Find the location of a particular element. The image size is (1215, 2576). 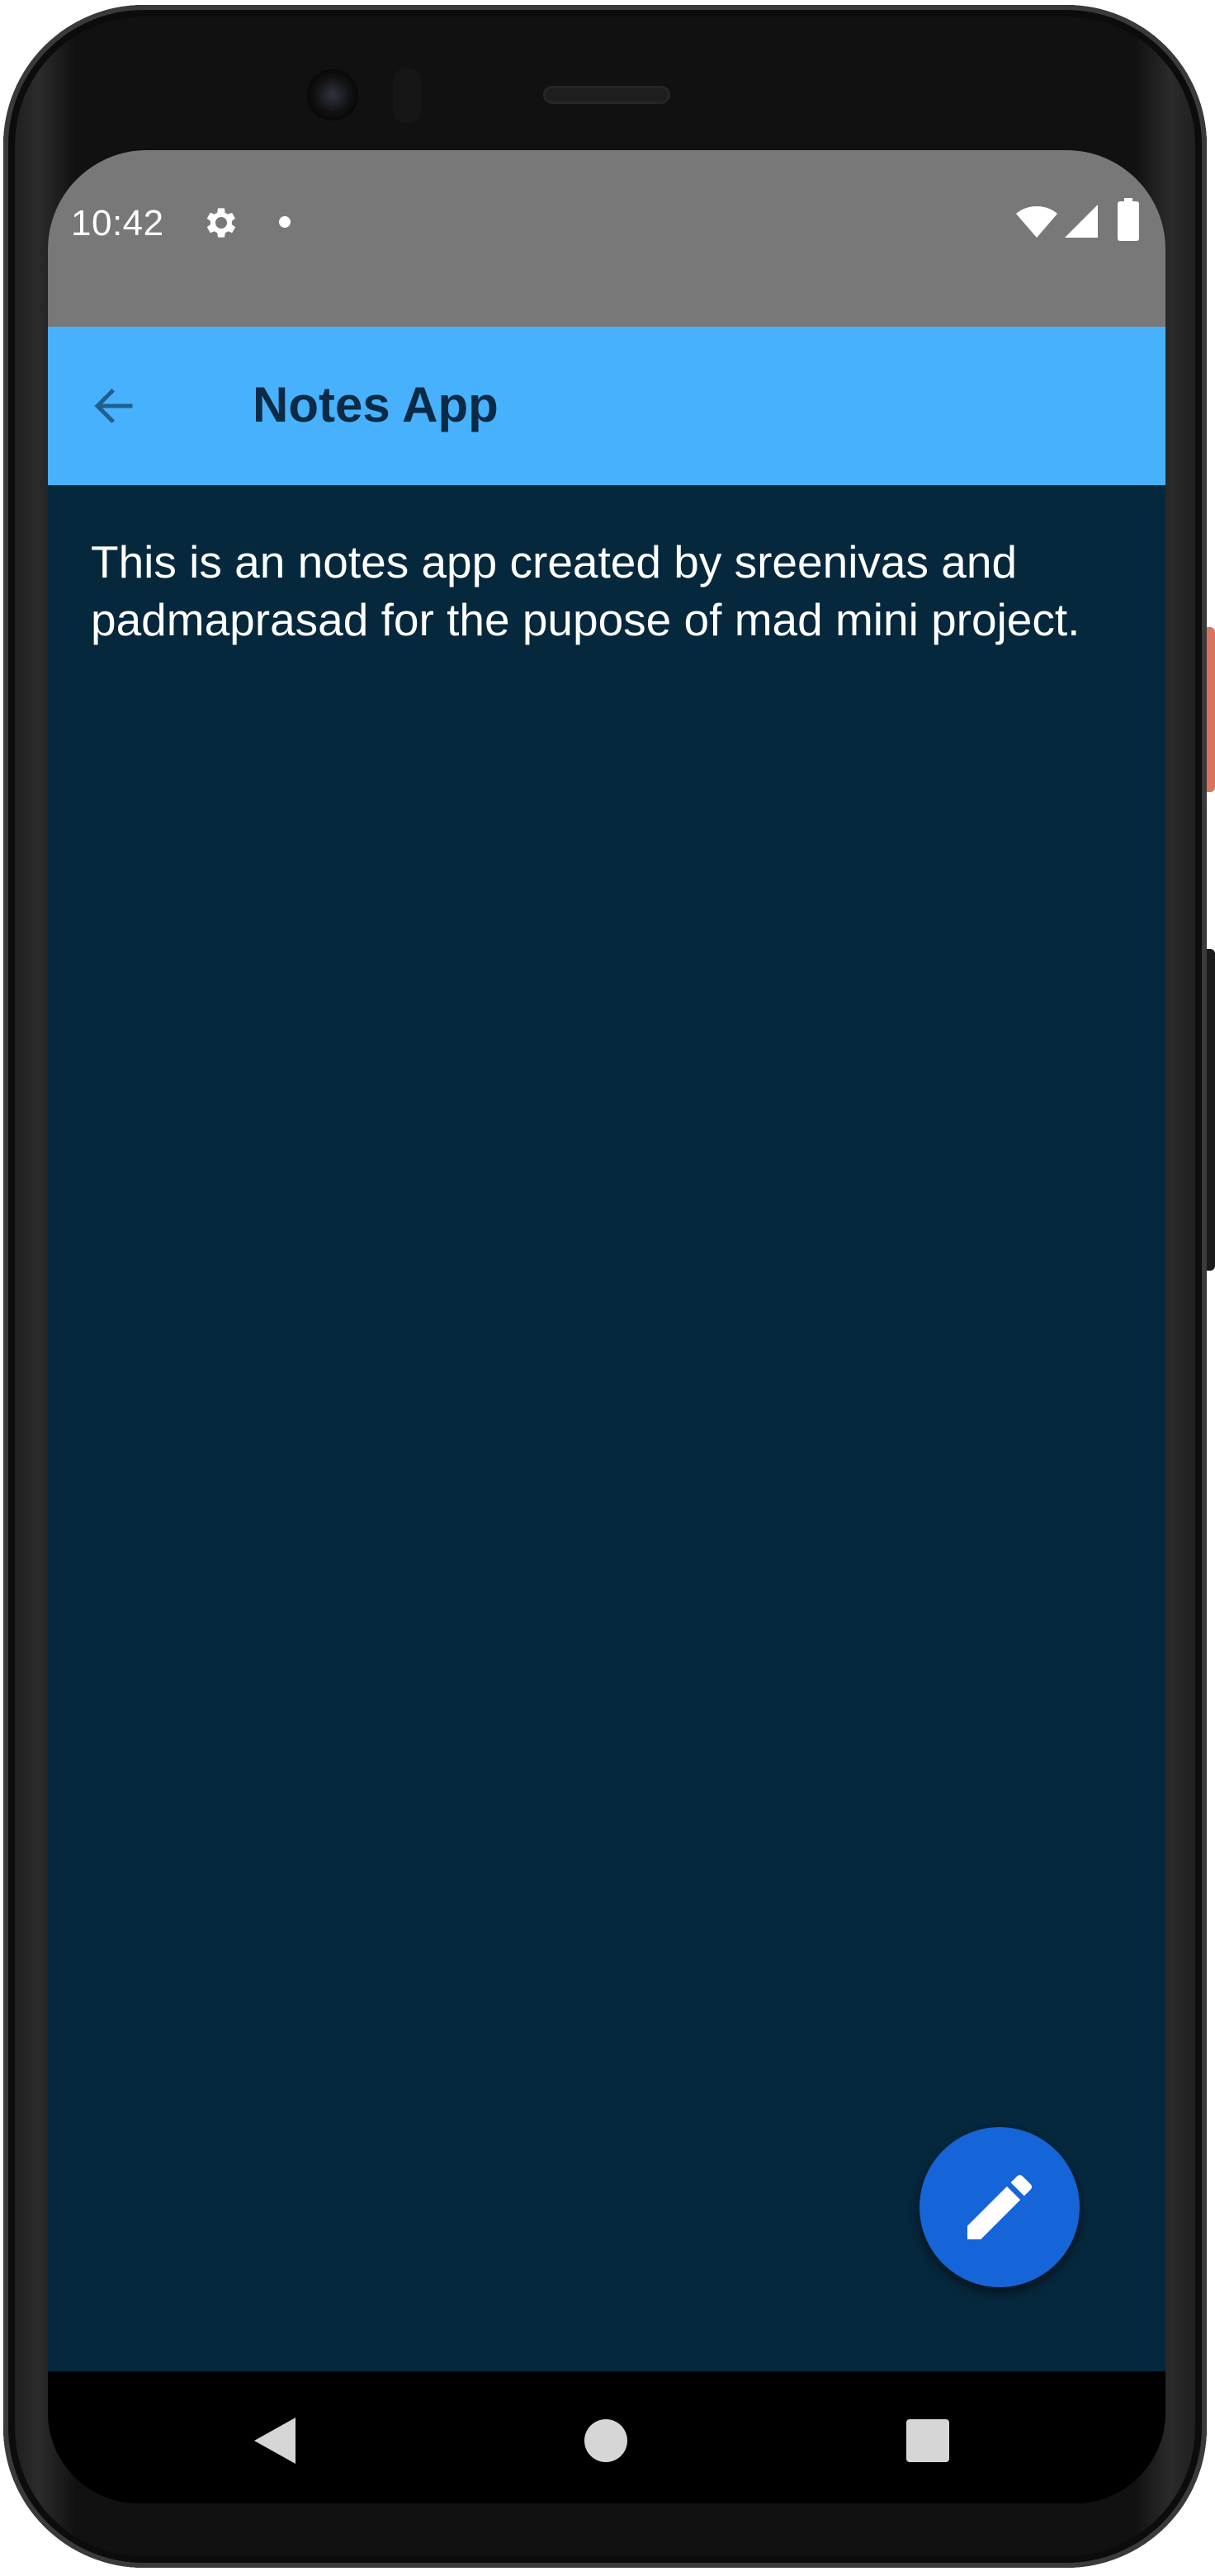

pencil-icon is located at coordinates (1000, 2206).